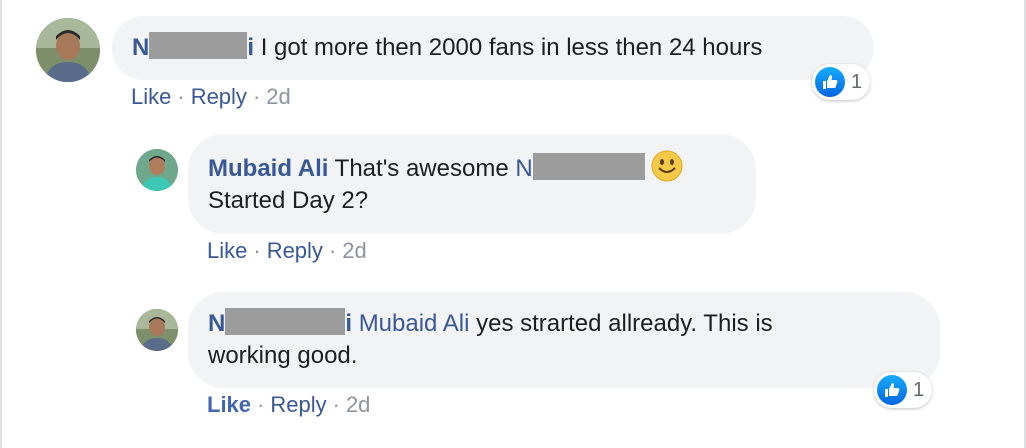 This screenshot has height=448, width=1026. I want to click on smiley-emoji-icon, so click(667, 166).